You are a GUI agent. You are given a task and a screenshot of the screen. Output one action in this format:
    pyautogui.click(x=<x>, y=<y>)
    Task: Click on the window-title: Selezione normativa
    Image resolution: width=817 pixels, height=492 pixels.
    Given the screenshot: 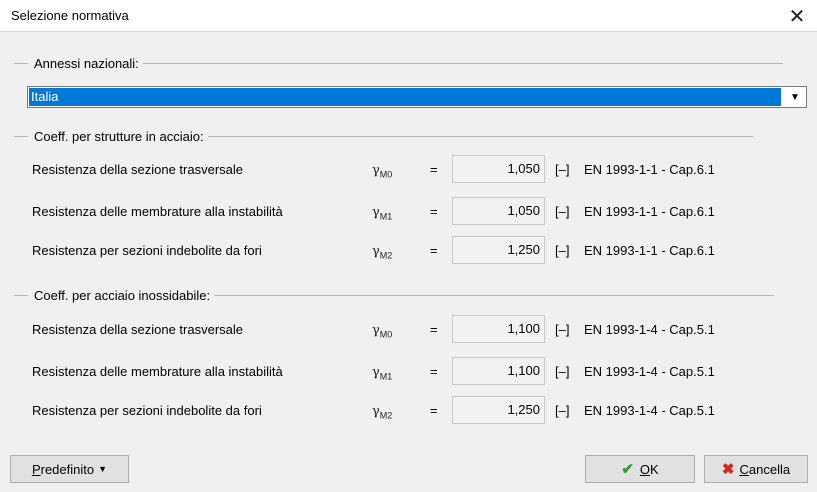 What is the action you would take?
    pyautogui.click(x=70, y=15)
    